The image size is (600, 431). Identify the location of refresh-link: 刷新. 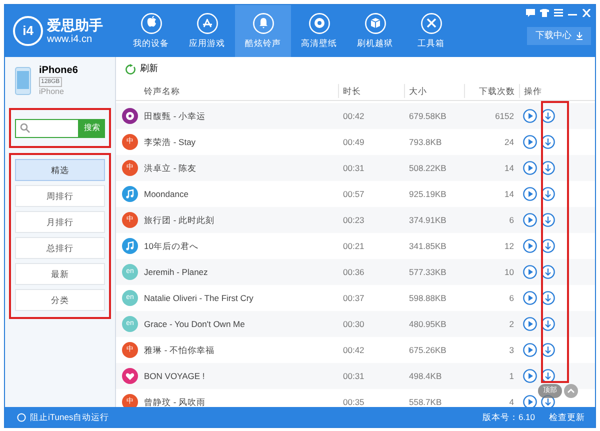
(149, 69).